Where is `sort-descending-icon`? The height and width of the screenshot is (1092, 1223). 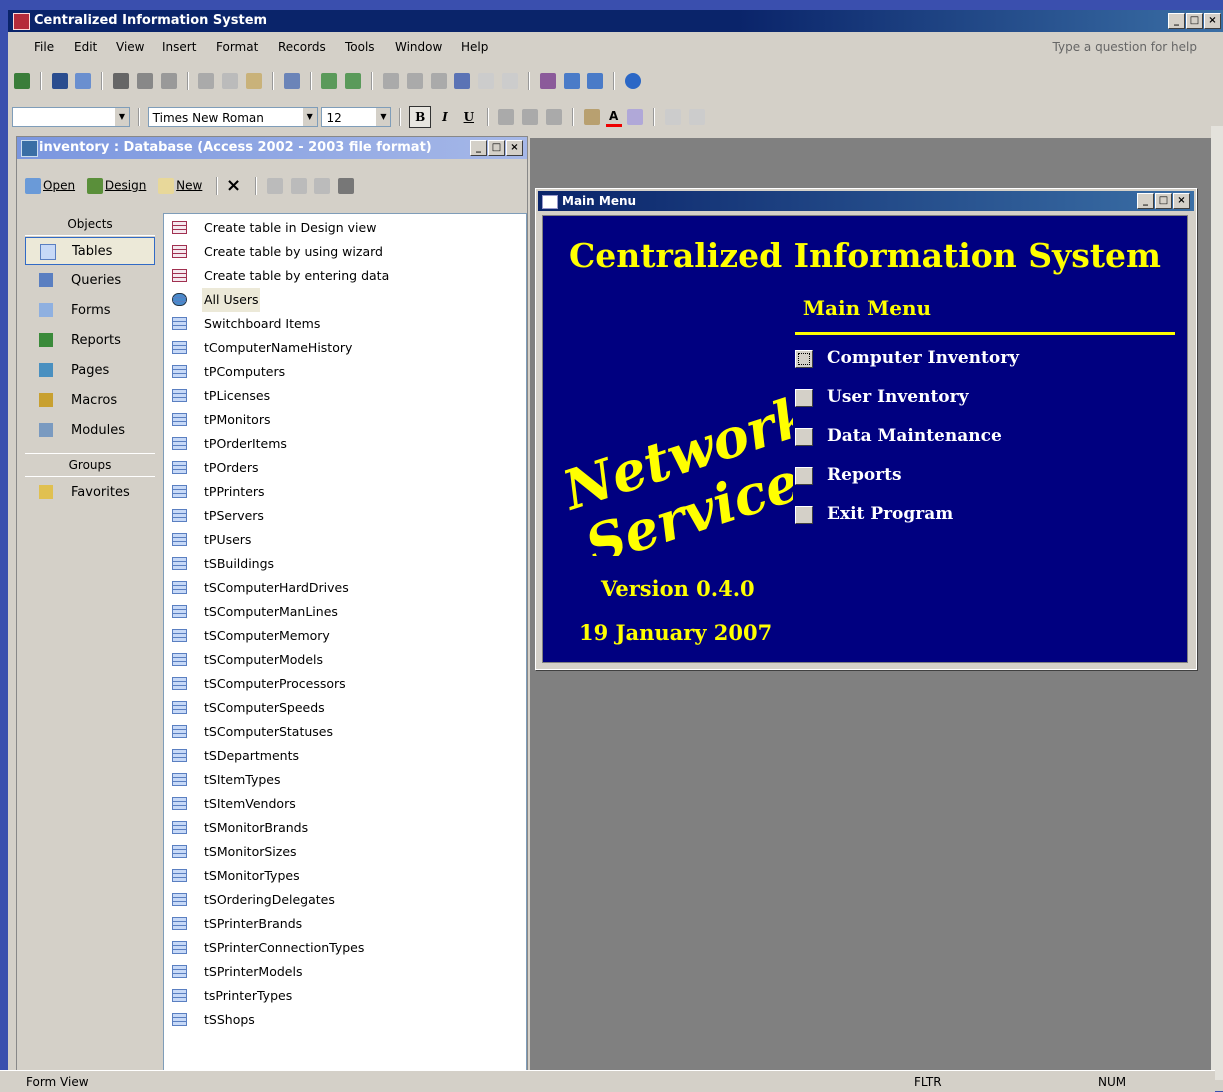
sort-descending-icon is located at coordinates (353, 81).